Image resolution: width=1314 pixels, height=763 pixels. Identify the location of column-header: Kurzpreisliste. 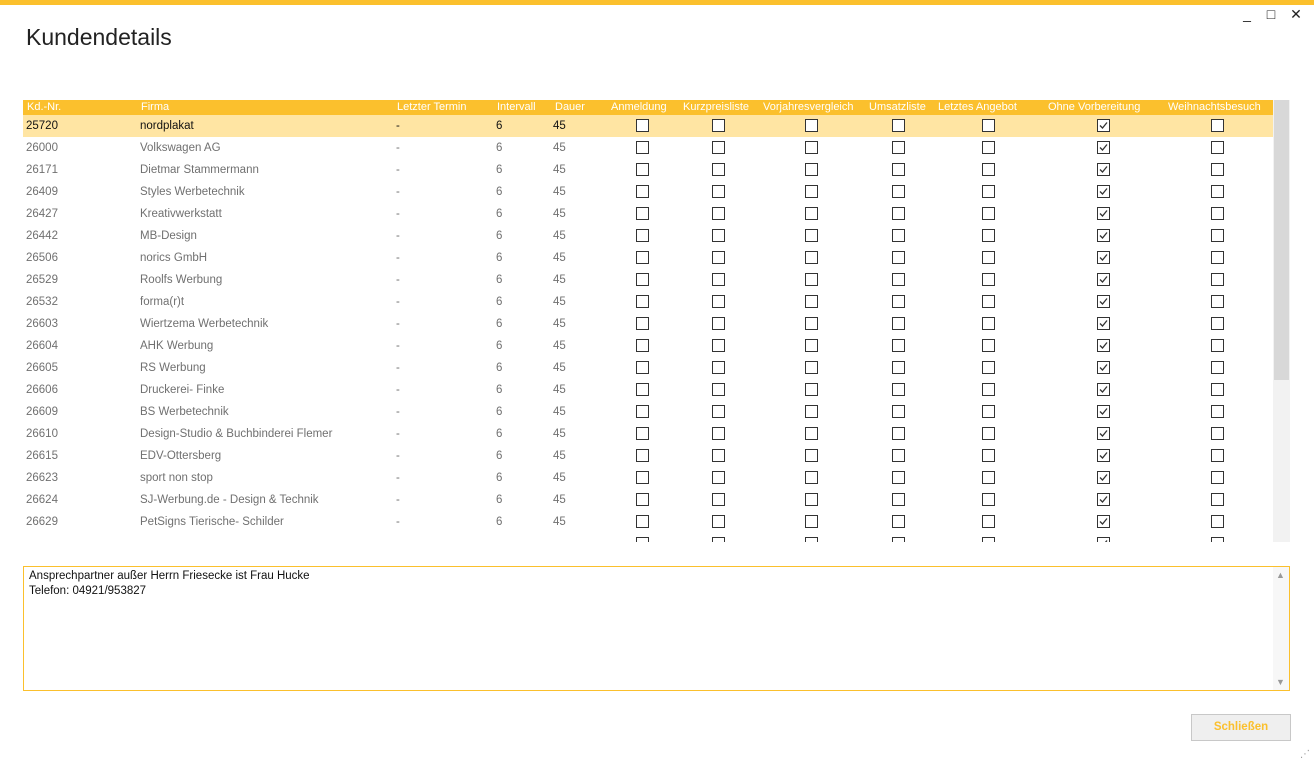
(716, 107).